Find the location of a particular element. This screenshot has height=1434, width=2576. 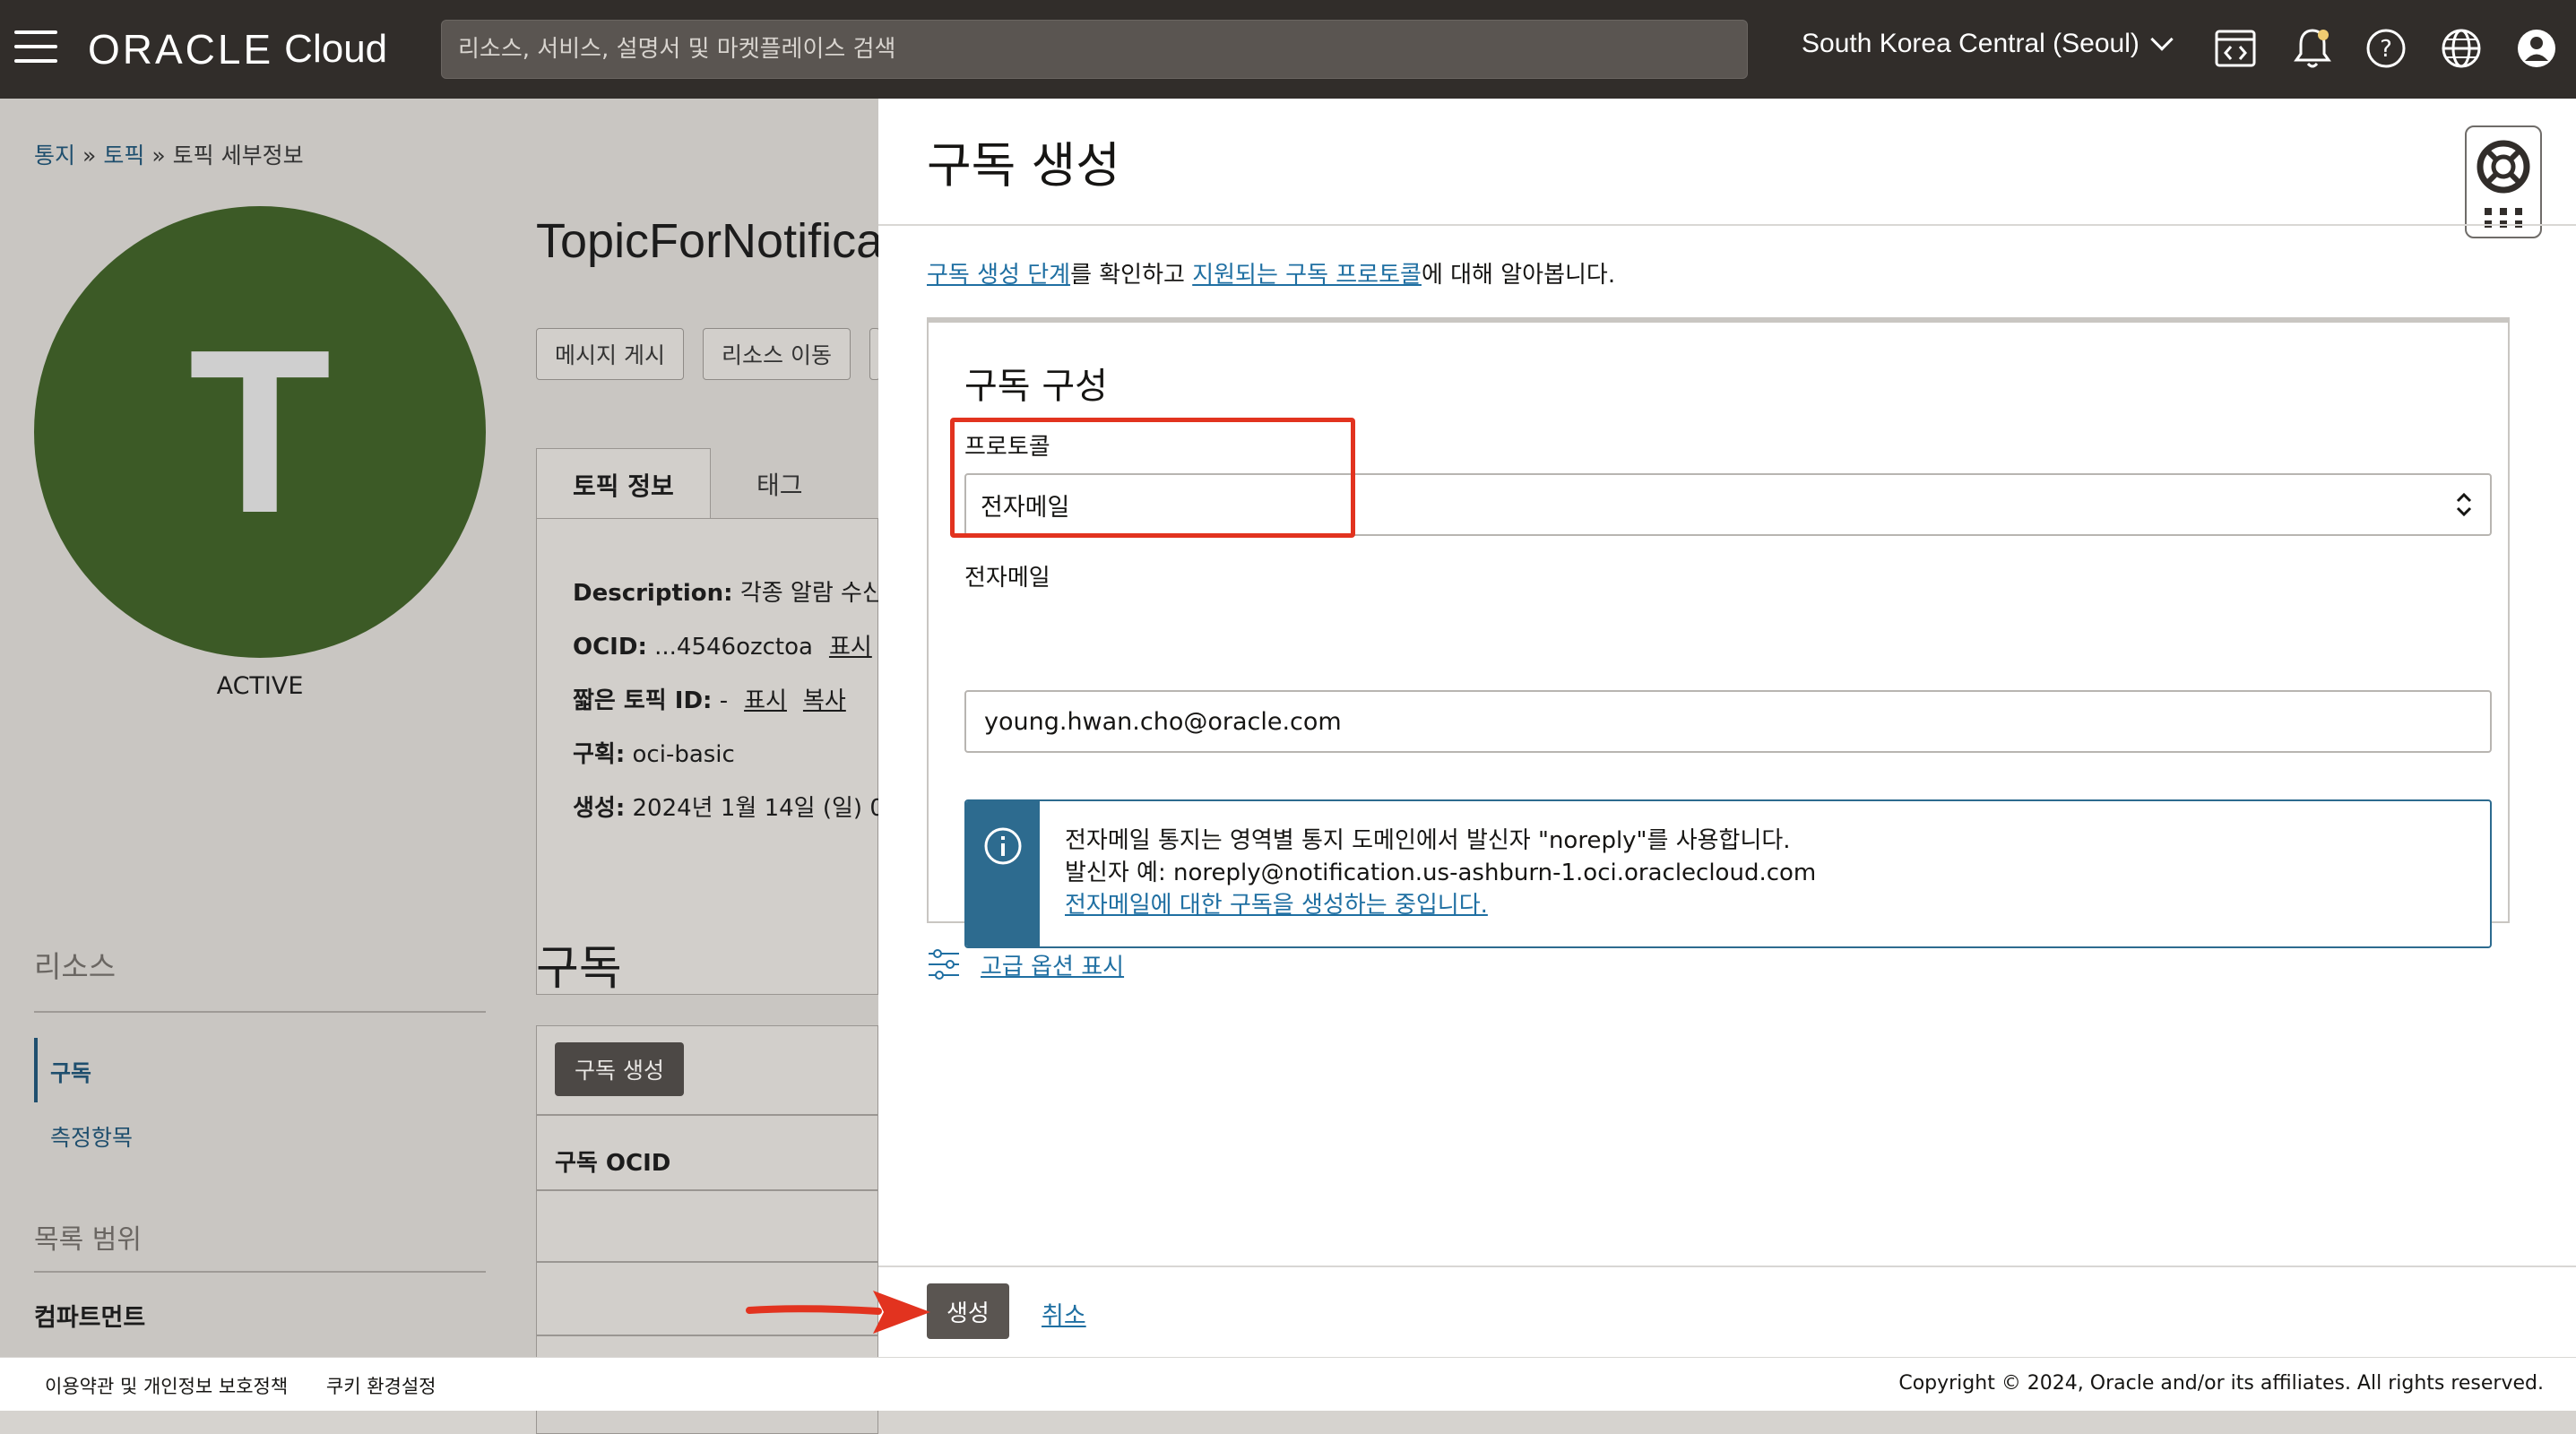

global-search-input is located at coordinates (1094, 49).